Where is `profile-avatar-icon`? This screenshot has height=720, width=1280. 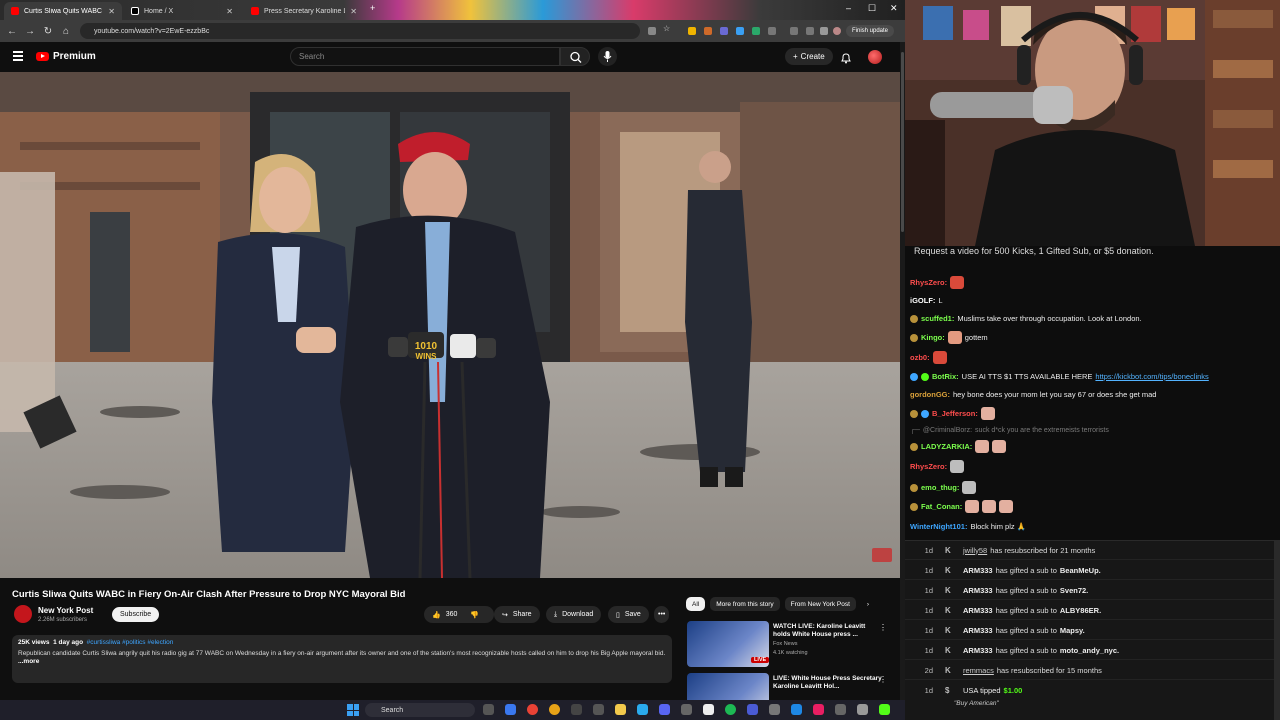
profile-avatar-icon is located at coordinates (837, 31).